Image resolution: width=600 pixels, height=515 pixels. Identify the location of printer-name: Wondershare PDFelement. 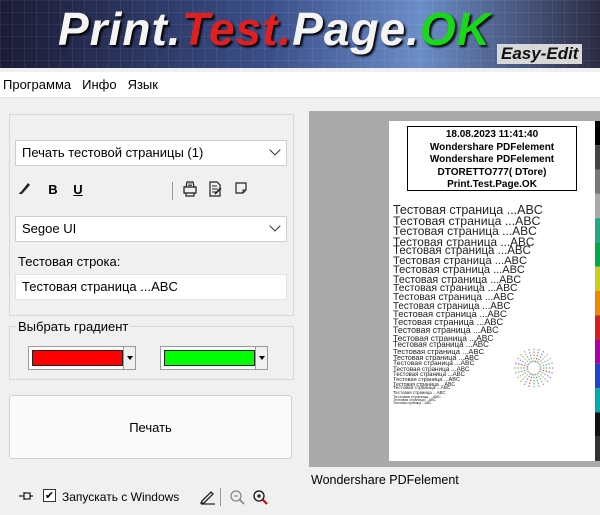
(385, 480).